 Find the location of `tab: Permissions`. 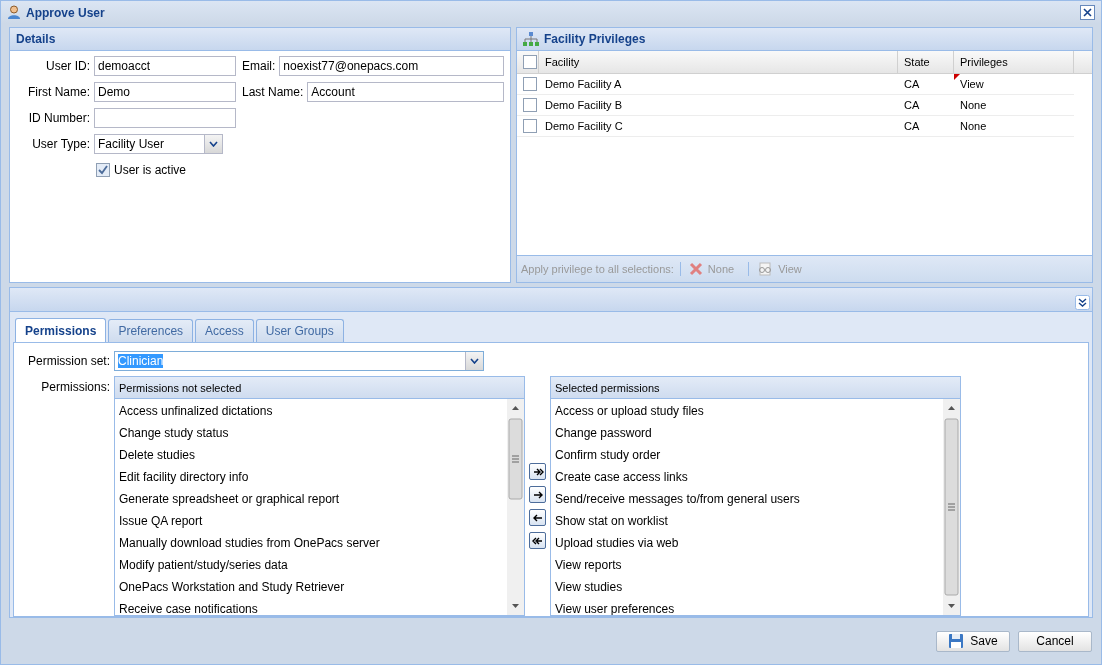

tab: Permissions is located at coordinates (61, 330).